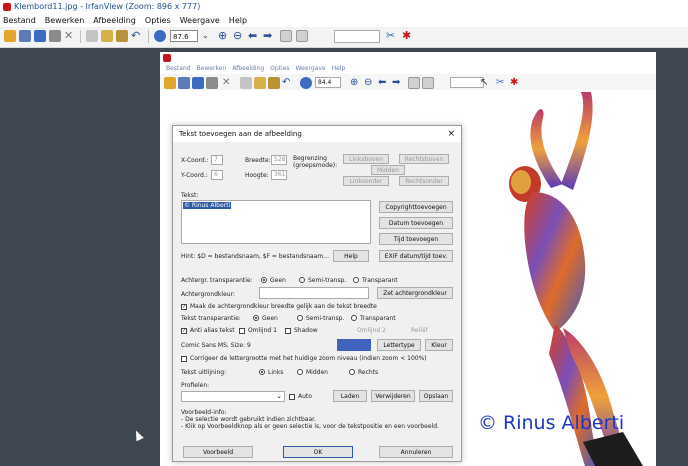 Image resolution: width=688 pixels, height=466 pixels. I want to click on tekst-textarea: © Rinus Alberti, so click(276, 222).